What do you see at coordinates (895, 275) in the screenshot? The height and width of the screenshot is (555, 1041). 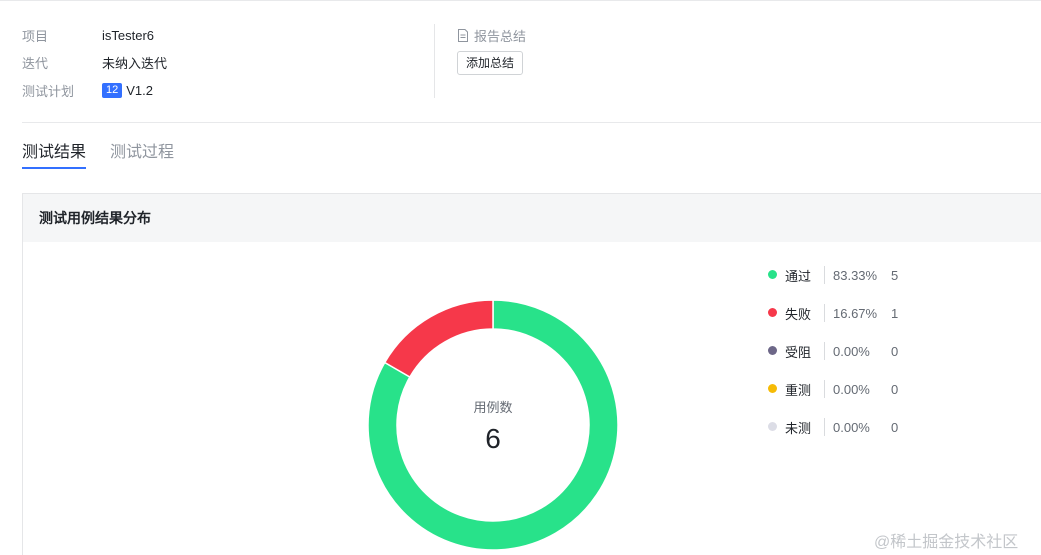 I see `legend-count: 5` at bounding box center [895, 275].